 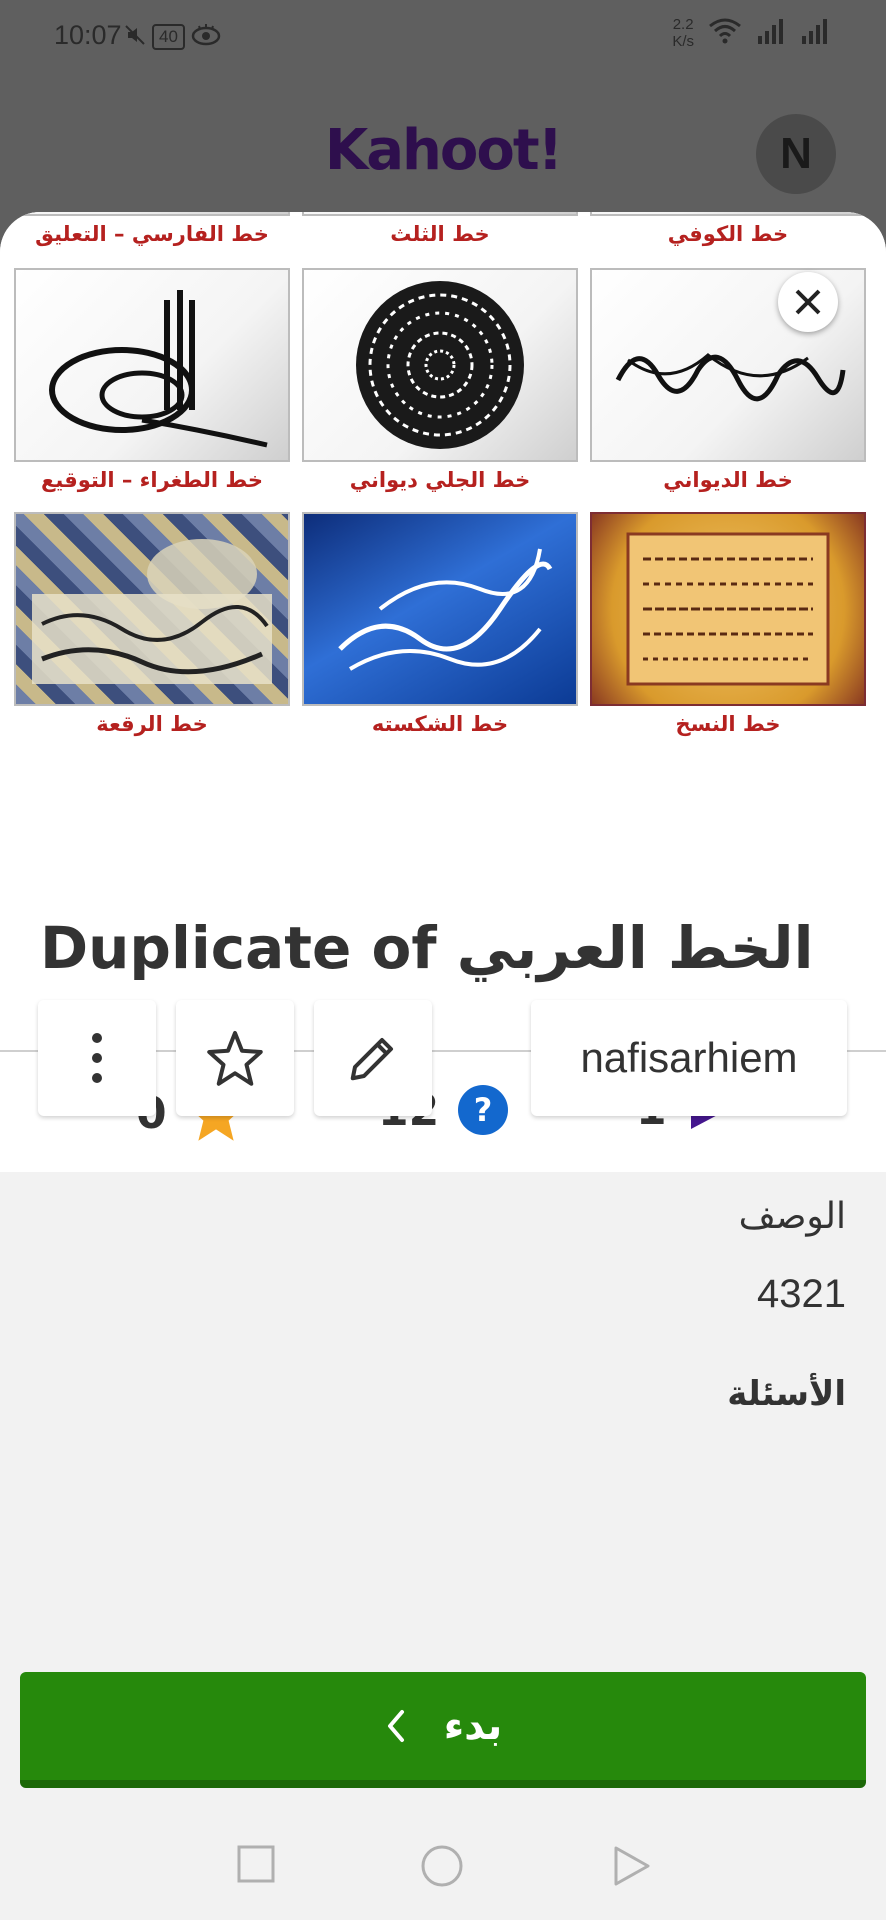 What do you see at coordinates (796, 154) in the screenshot?
I see `avatar: N` at bounding box center [796, 154].